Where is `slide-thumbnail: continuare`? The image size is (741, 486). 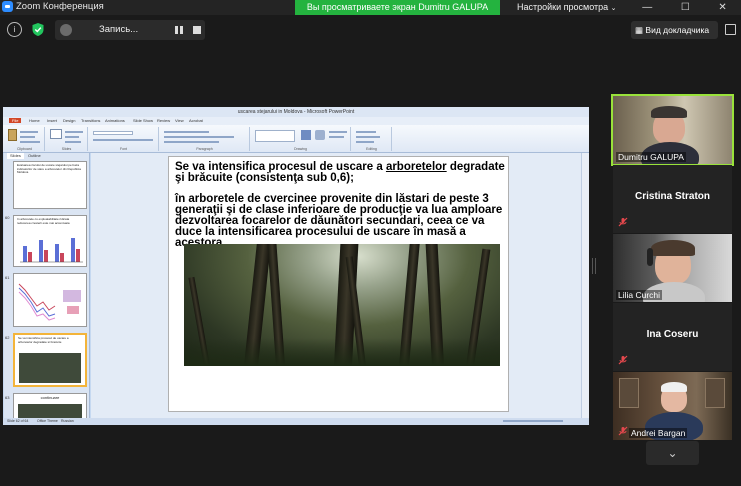
slide-thumbnail: continuare is located at coordinates (50, 405).